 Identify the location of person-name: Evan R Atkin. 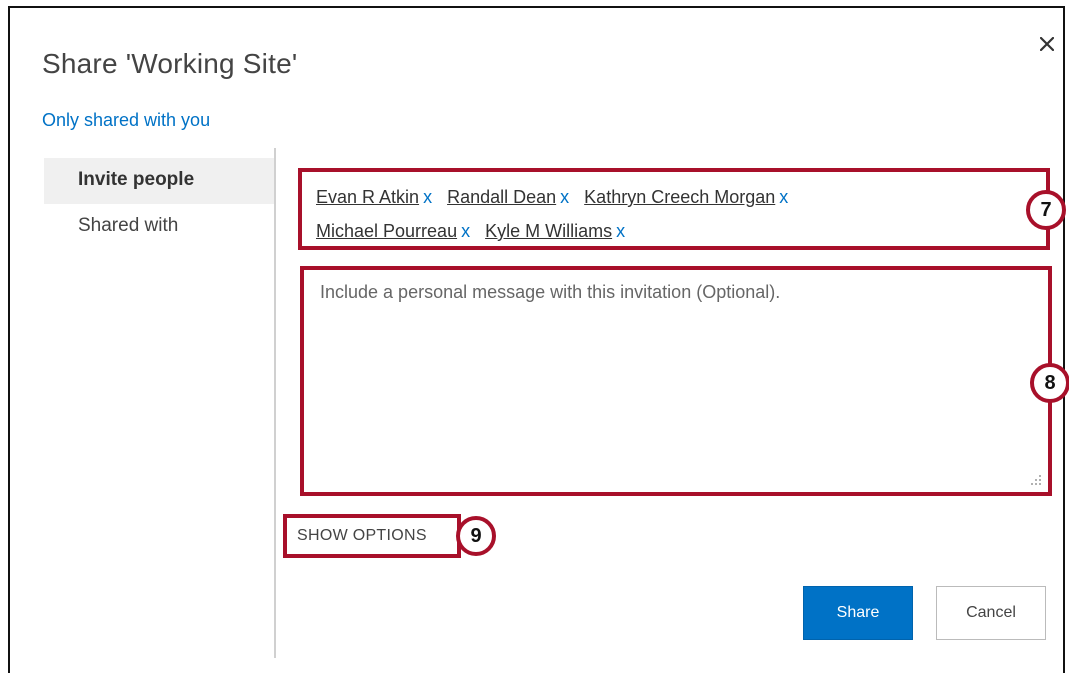
(367, 197).